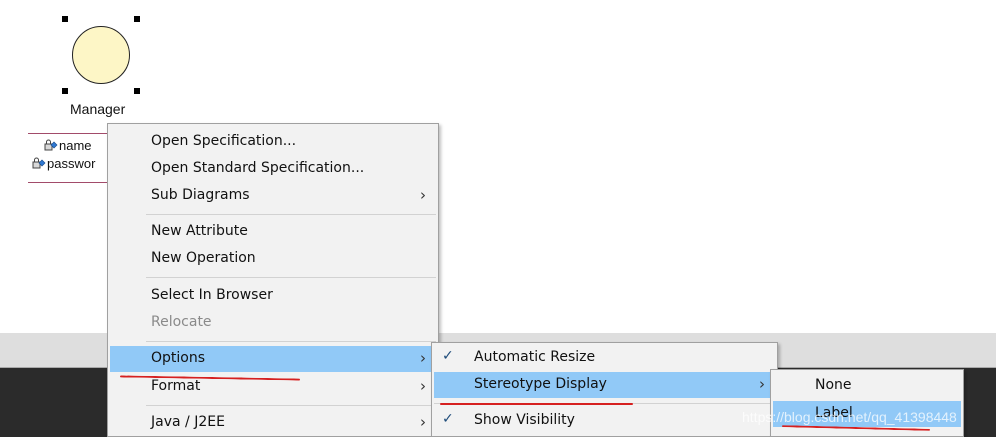 This screenshot has height=437, width=996. I want to click on actor-shape, so click(101, 55).